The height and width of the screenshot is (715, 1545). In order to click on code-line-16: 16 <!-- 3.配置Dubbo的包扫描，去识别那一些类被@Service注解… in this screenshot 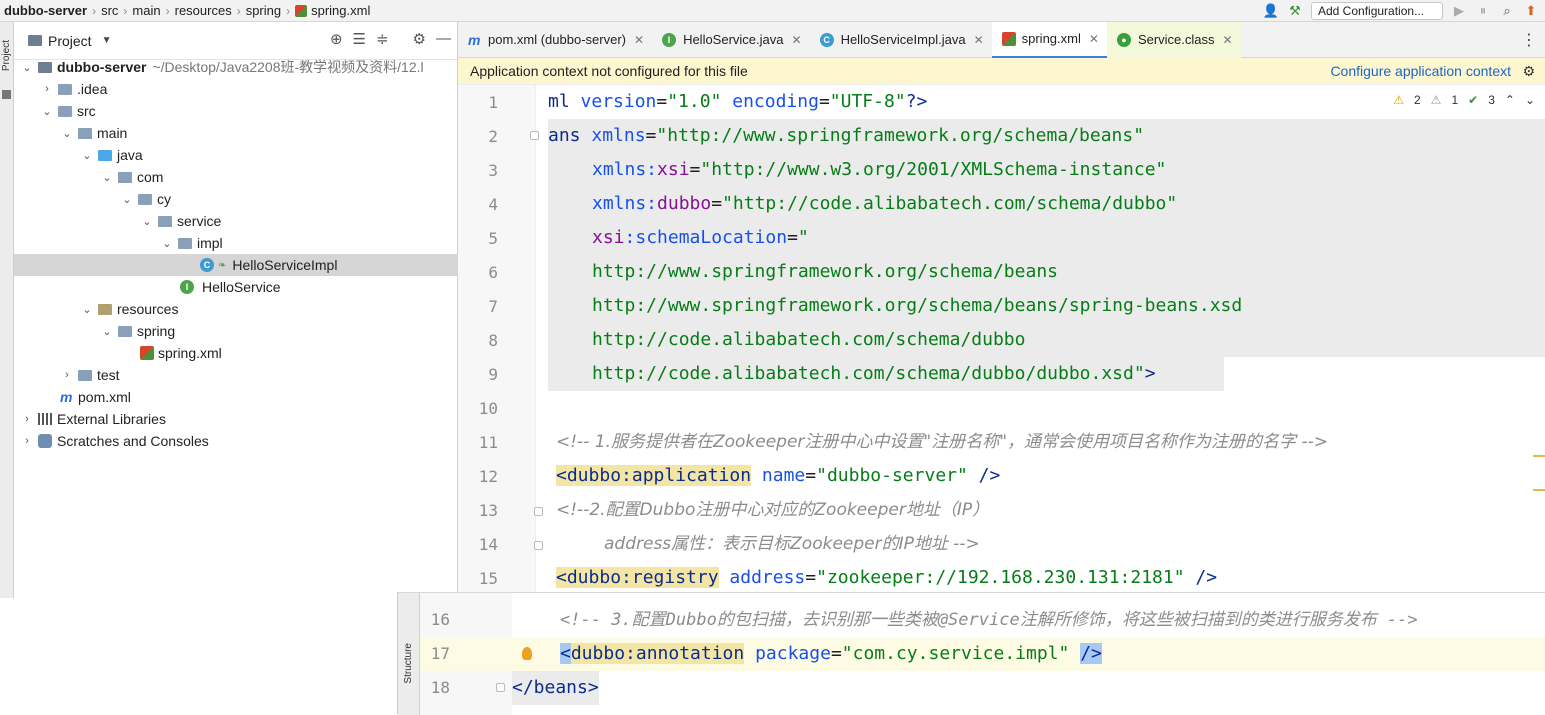, I will do `click(982, 620)`.